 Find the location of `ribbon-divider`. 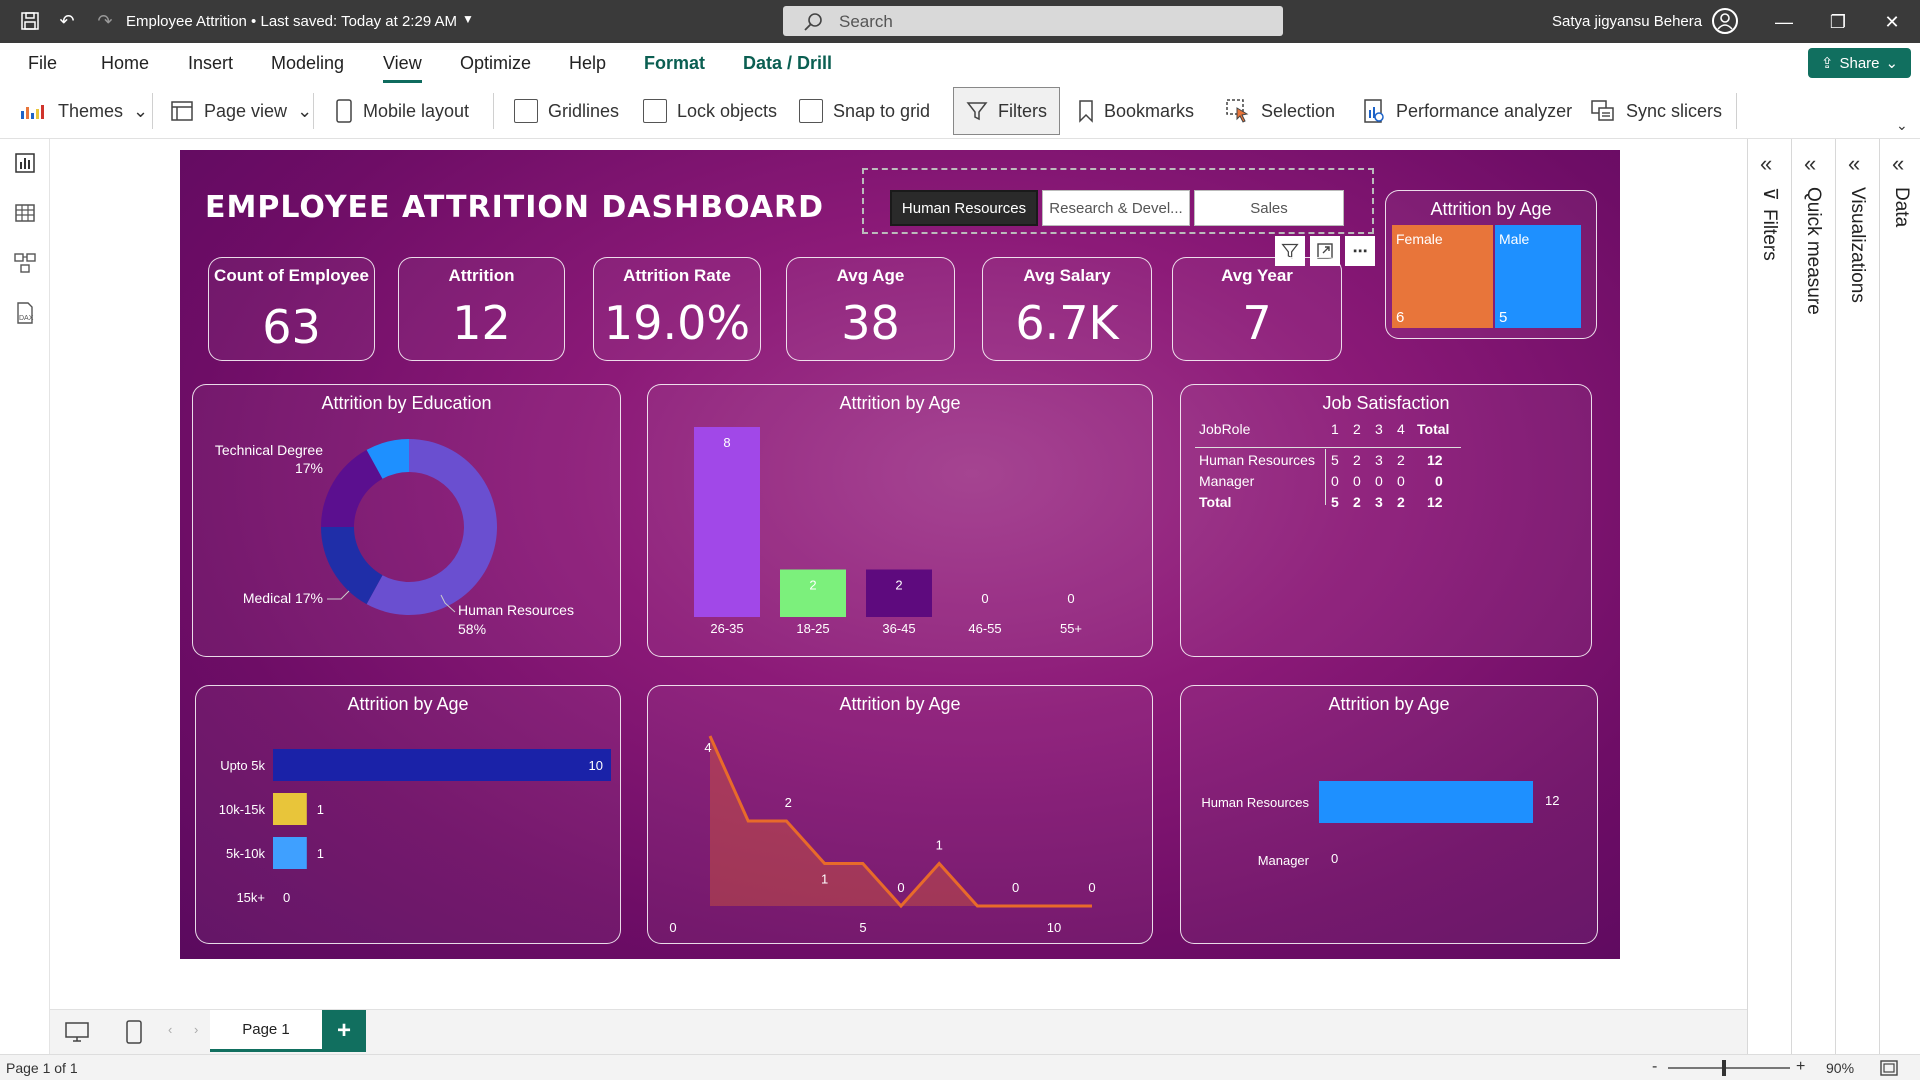

ribbon-divider is located at coordinates (313, 111).